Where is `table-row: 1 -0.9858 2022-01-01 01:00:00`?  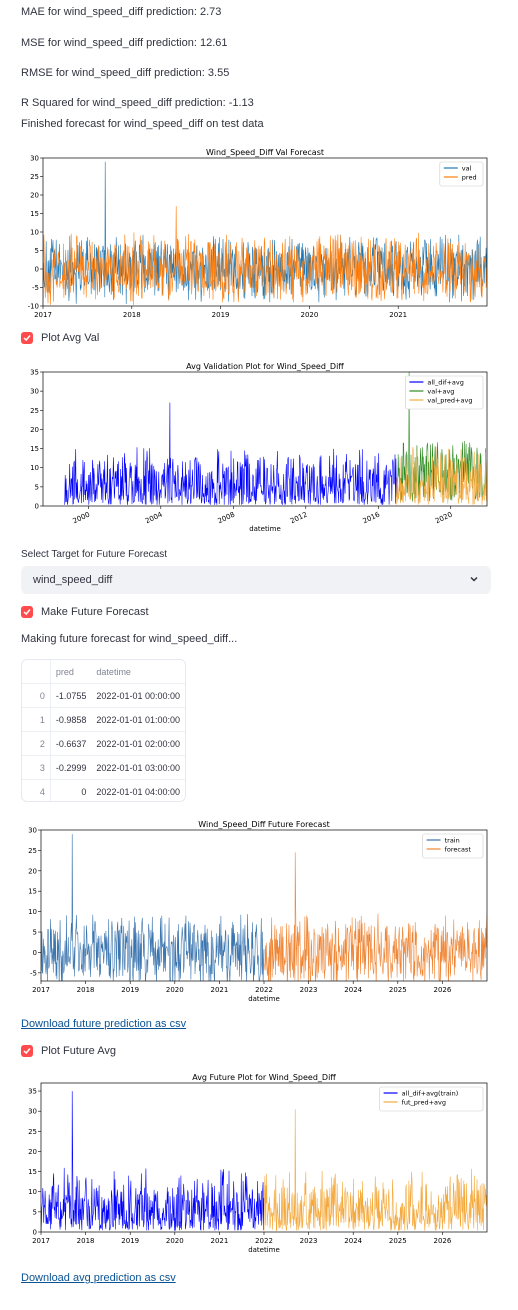 table-row: 1 -0.9858 2022-01-01 01:00:00 is located at coordinates (103, 719).